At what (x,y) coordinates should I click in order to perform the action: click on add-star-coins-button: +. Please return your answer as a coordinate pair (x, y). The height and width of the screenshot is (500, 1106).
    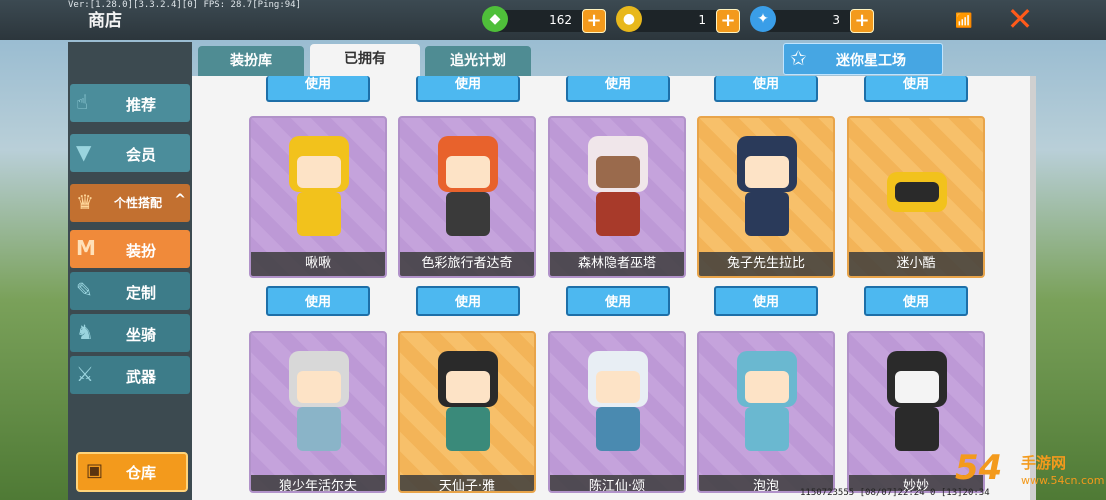
    Looking at the image, I should click on (862, 21).